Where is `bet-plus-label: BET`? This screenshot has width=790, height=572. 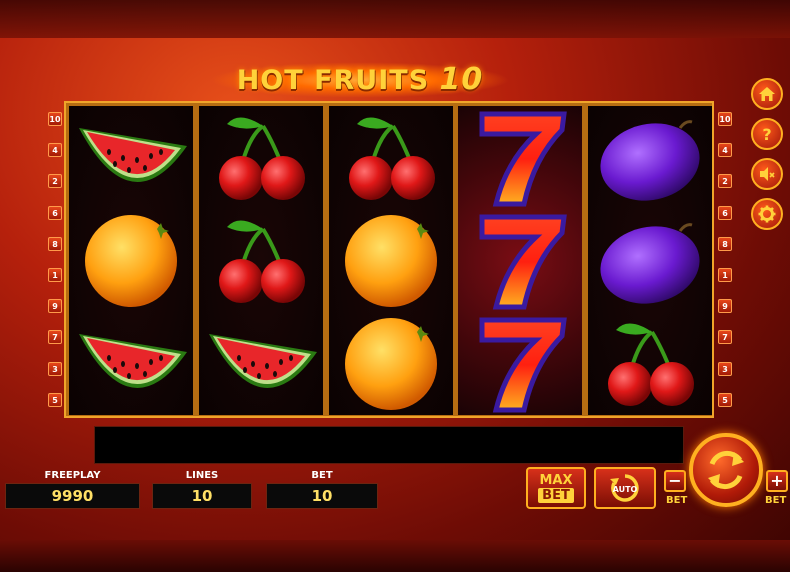 bet-plus-label: BET is located at coordinates (776, 500).